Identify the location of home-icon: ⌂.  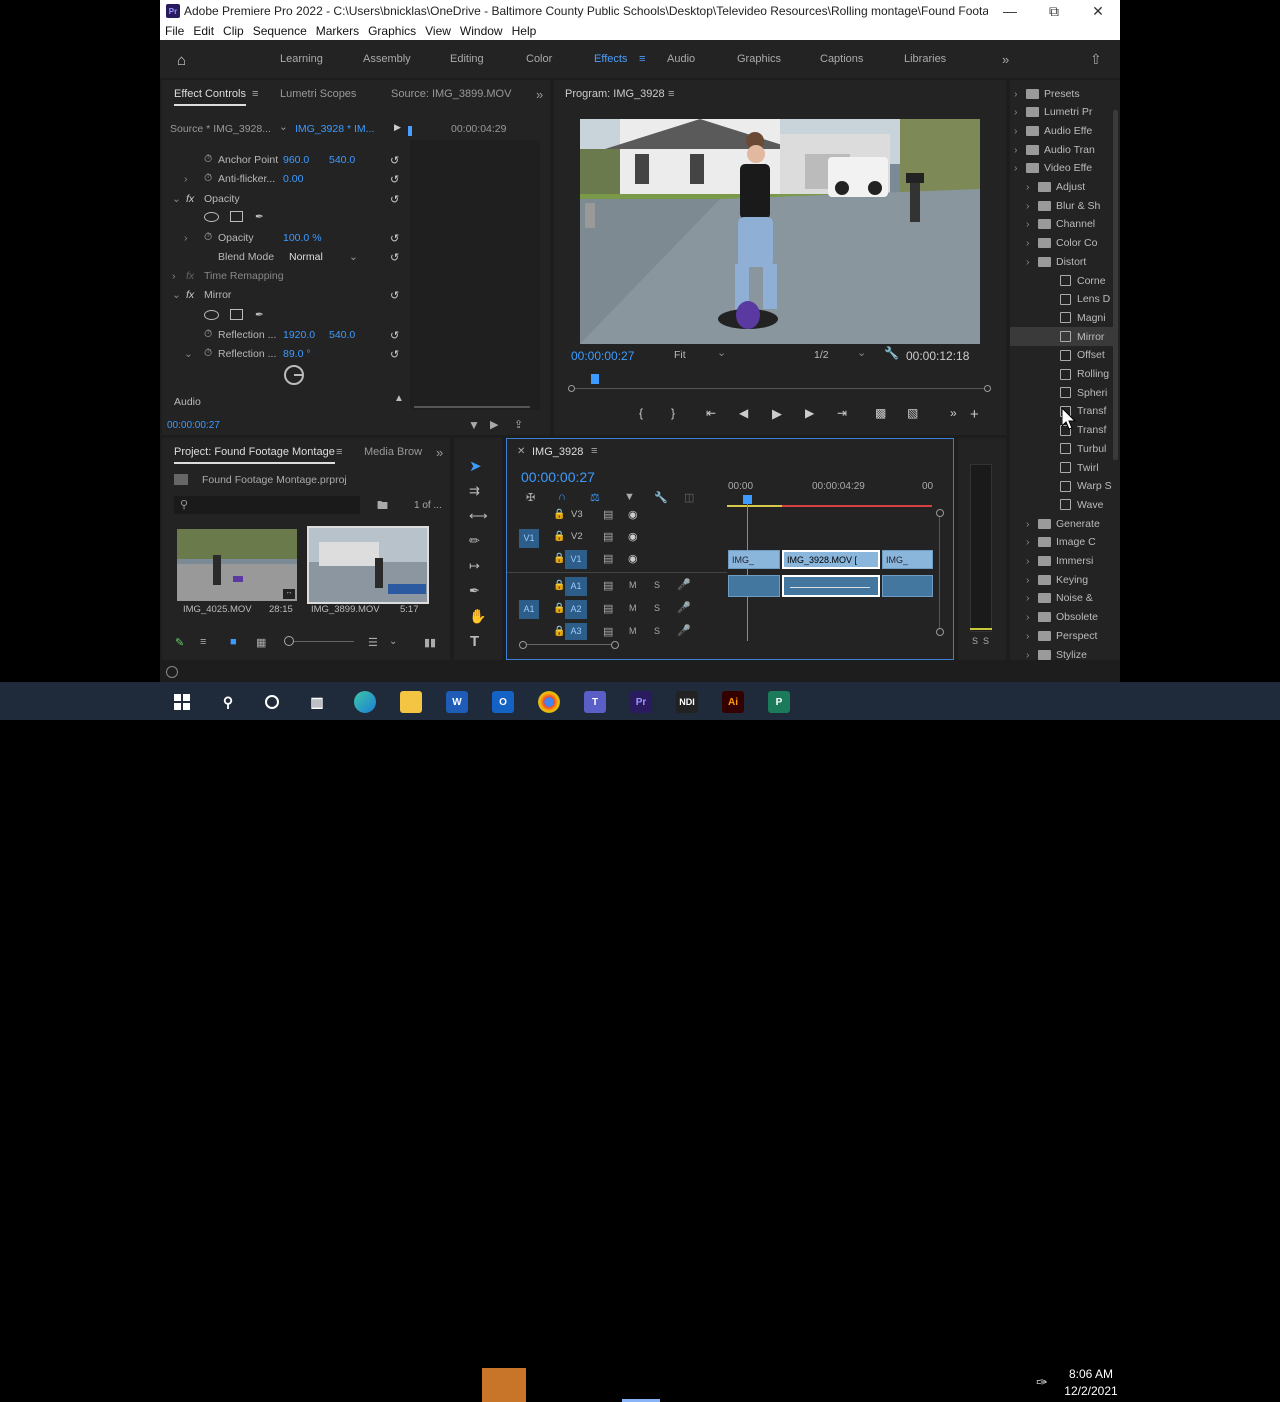
(181, 60).